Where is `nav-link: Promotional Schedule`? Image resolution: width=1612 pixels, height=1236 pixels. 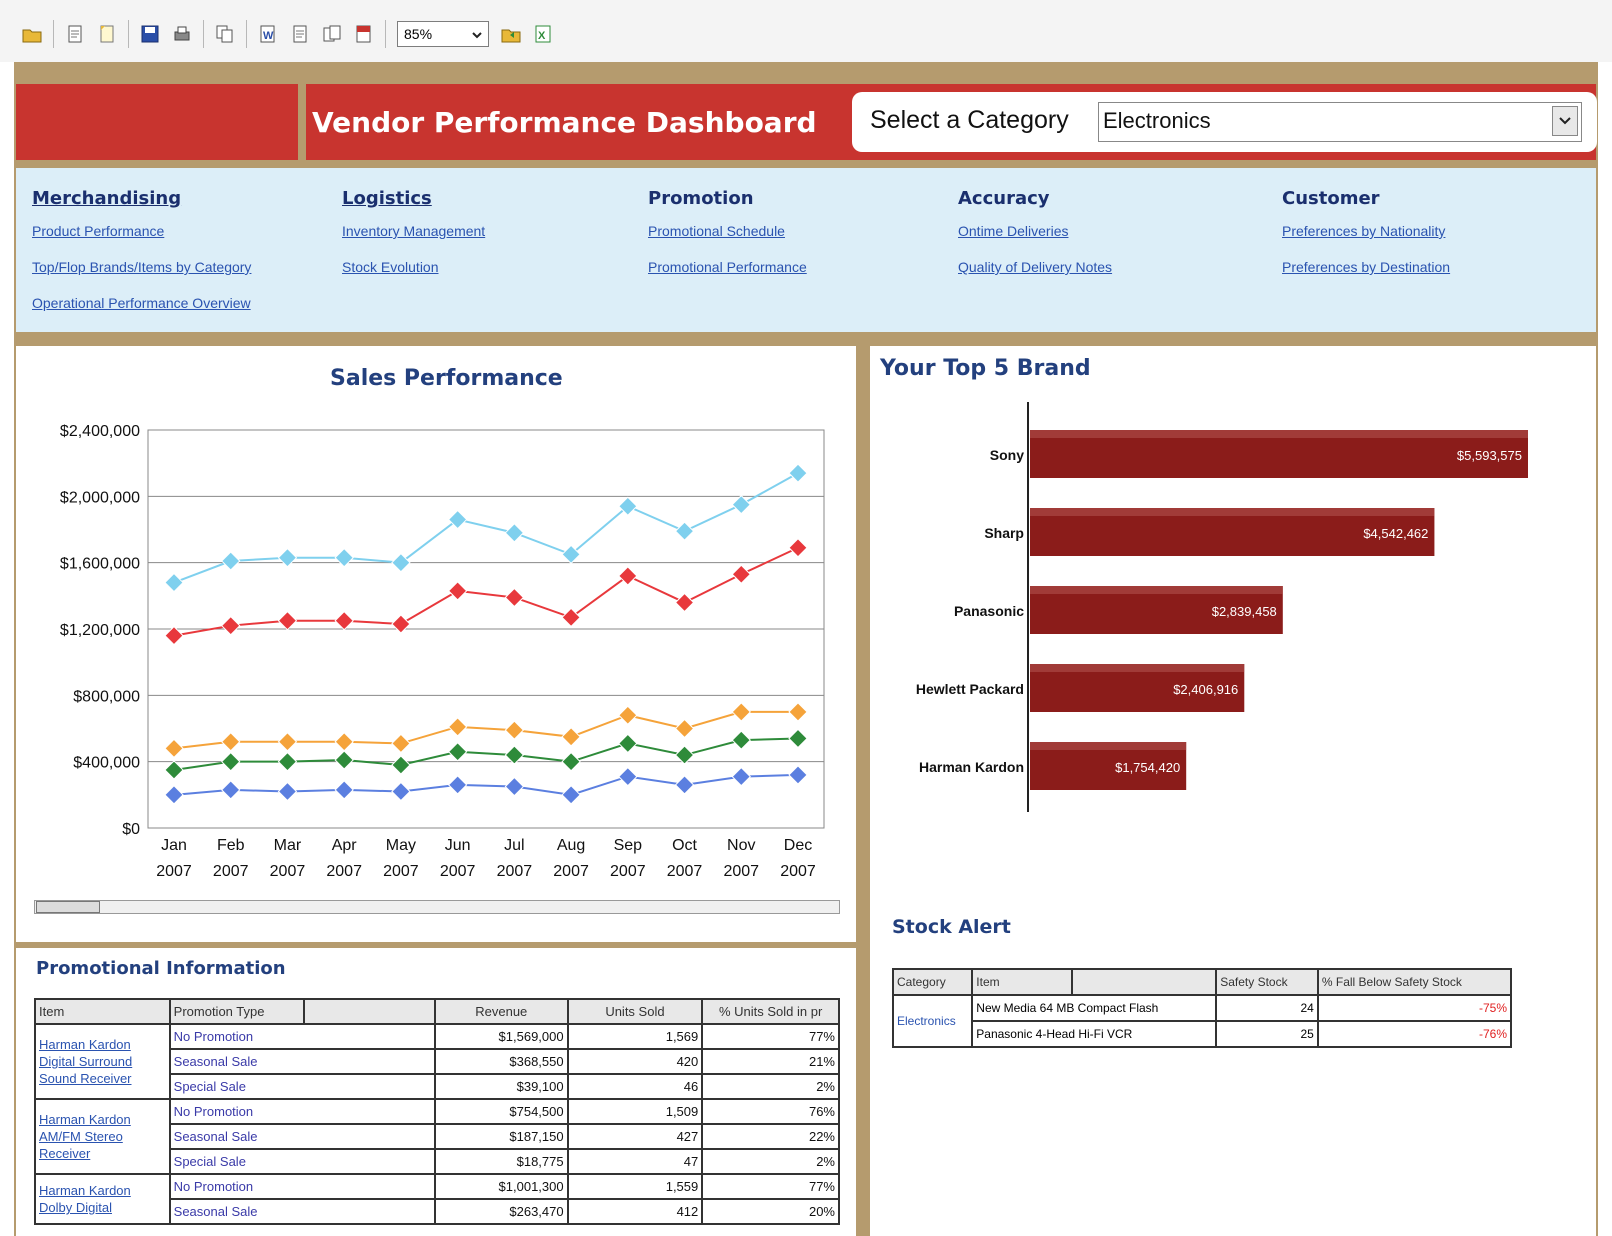 nav-link: Promotional Schedule is located at coordinates (727, 231).